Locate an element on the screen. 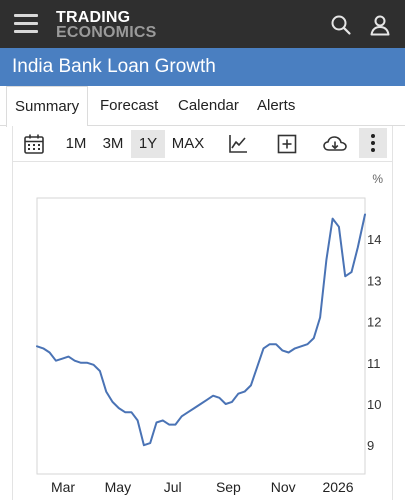 Image resolution: width=405 pixels, height=500 pixels. range-1y-button: 1Y is located at coordinates (148, 144).